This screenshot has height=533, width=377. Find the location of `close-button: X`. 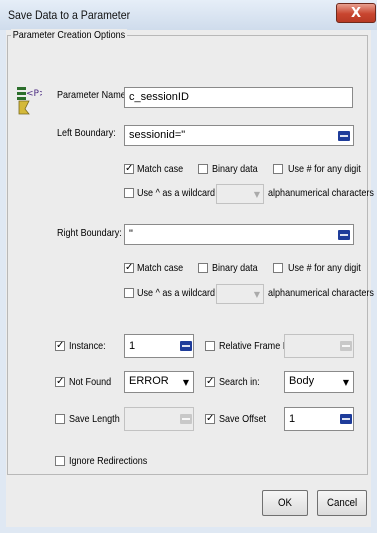

close-button: X is located at coordinates (356, 13).